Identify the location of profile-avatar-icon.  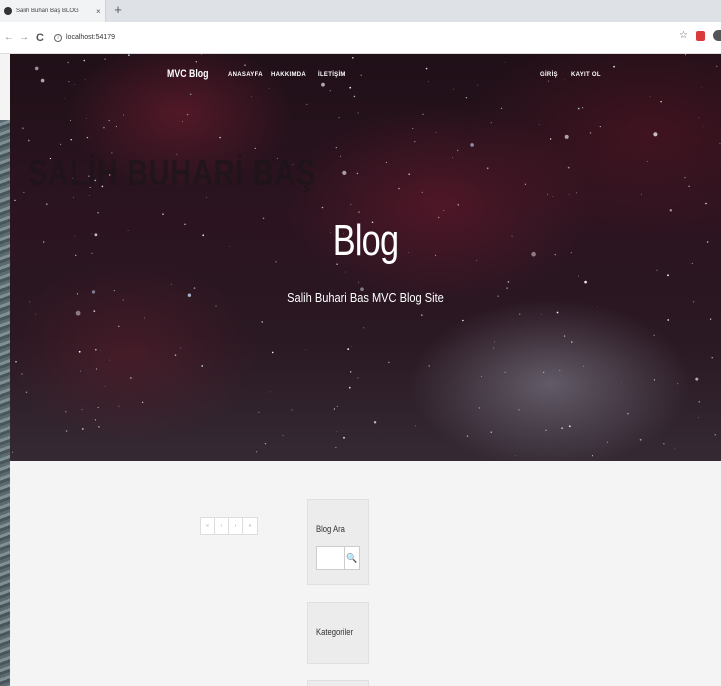
(717, 35).